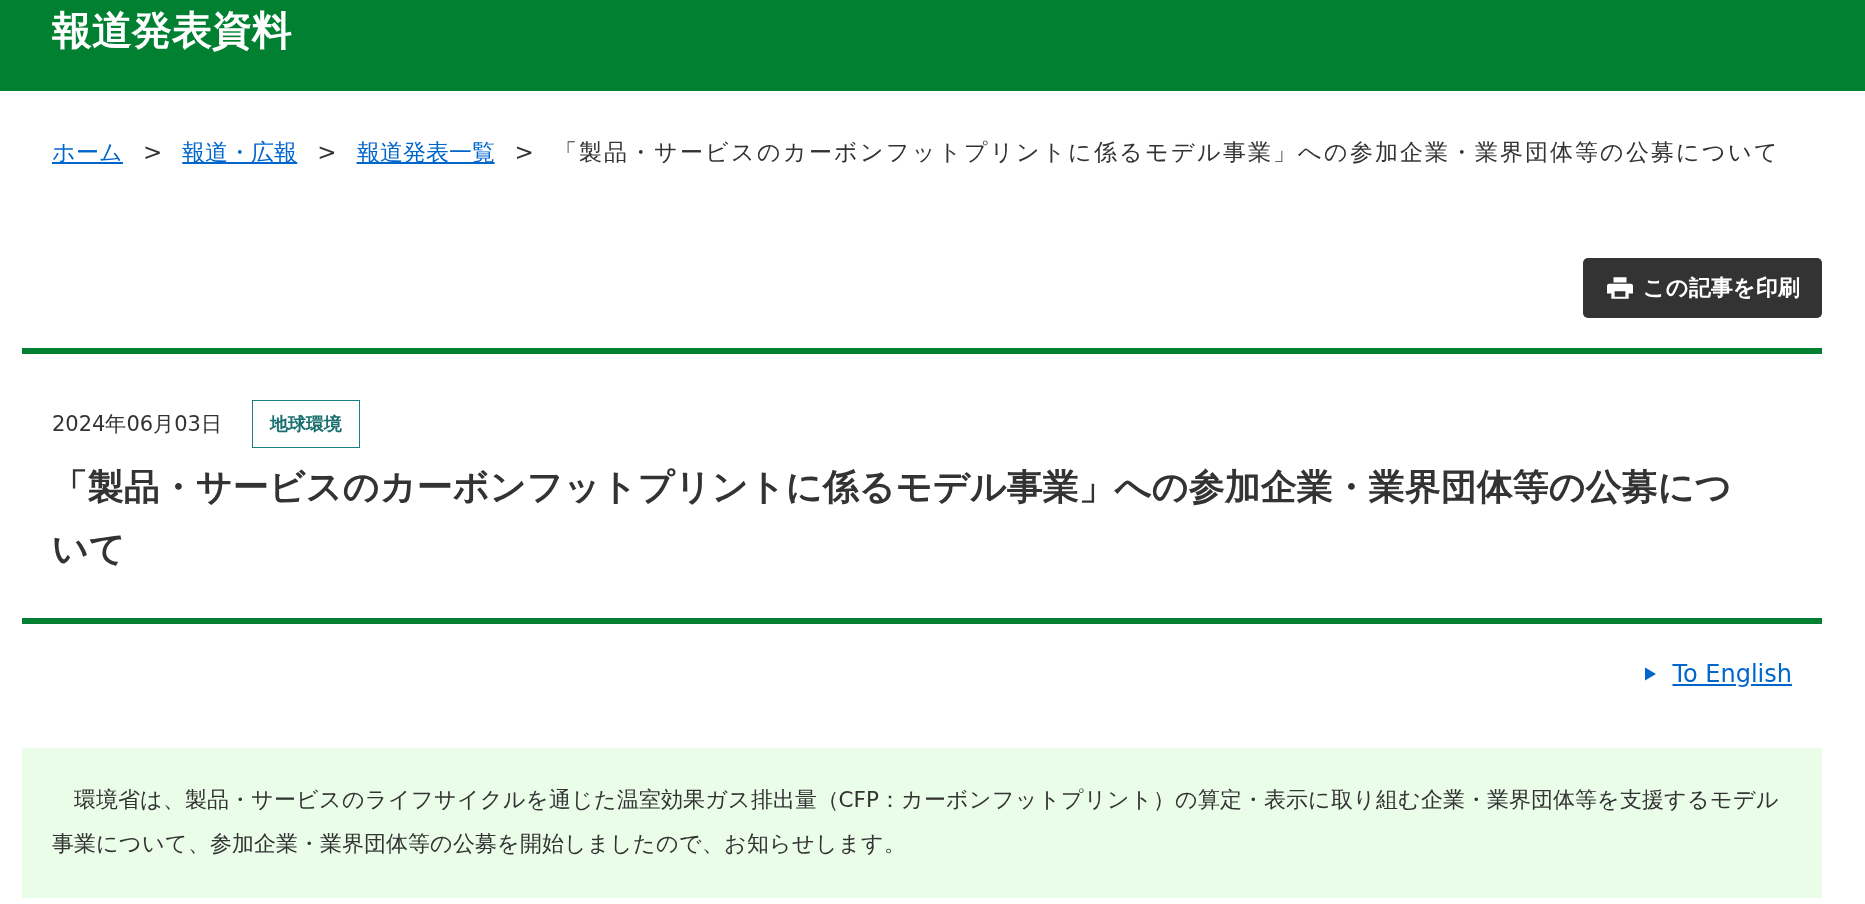 The width and height of the screenshot is (1865, 904). What do you see at coordinates (87, 152) in the screenshot?
I see `breadcrumb-link: ホーム` at bounding box center [87, 152].